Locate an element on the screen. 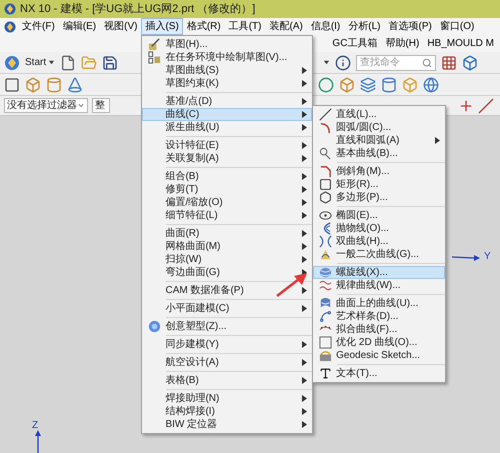  axis-label: Z is located at coordinates (35, 426).